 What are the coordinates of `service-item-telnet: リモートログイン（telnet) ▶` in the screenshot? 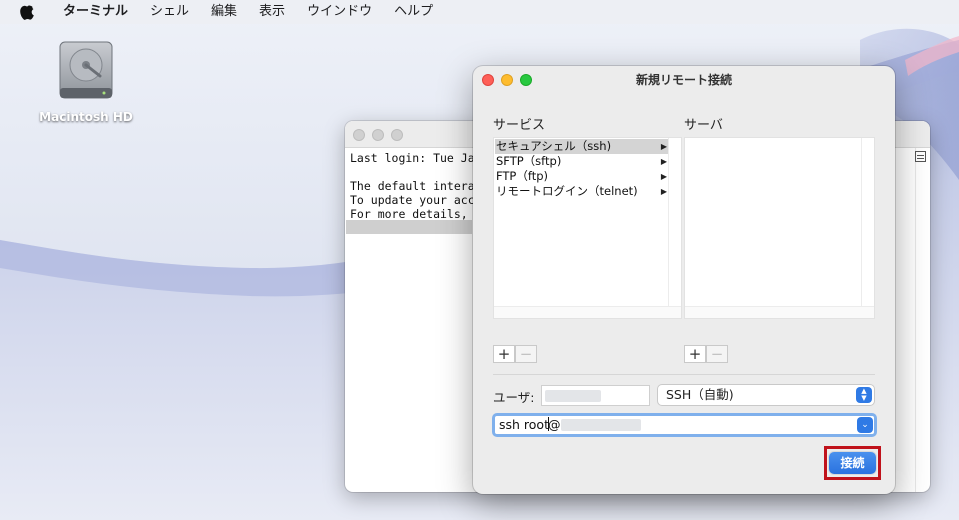 It's located at (582, 191).